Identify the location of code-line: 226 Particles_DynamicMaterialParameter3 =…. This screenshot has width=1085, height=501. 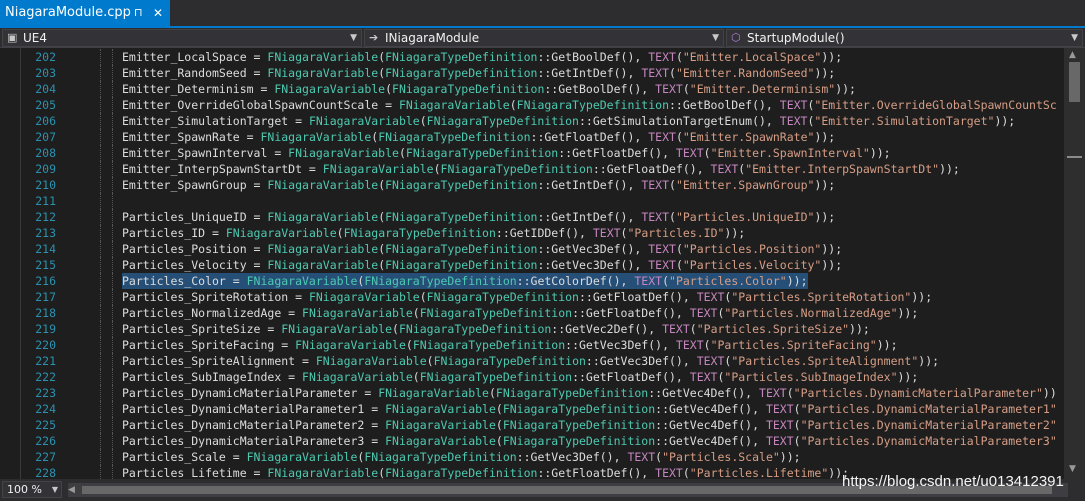
(532, 441).